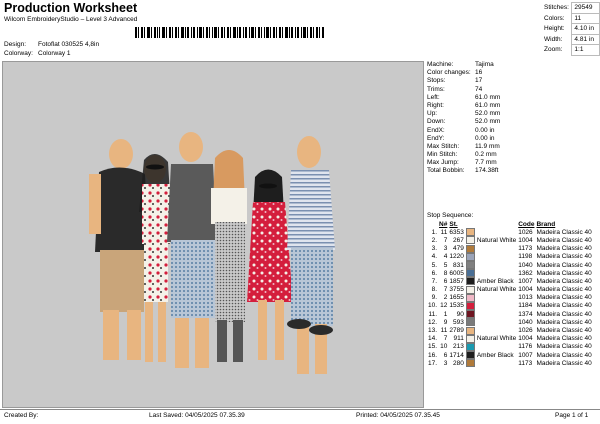  I want to click on stop-column-header, so click(432, 224).